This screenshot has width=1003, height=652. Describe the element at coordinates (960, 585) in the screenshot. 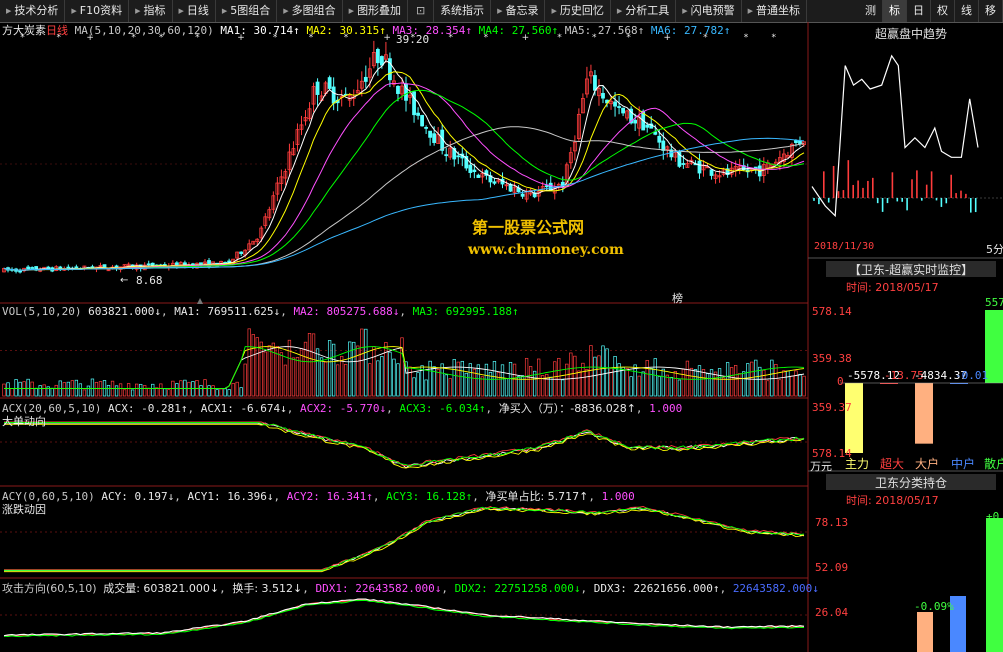

I see `right-holding-bars` at that location.